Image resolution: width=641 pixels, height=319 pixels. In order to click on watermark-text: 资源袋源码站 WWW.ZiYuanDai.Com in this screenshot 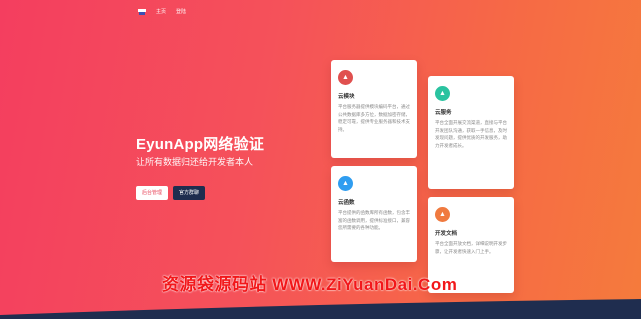, I will do `click(310, 284)`.